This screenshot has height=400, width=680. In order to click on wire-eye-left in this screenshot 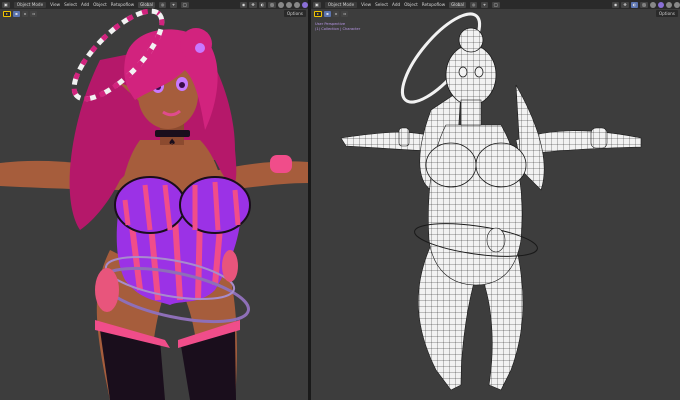, I will do `click(463, 72)`.